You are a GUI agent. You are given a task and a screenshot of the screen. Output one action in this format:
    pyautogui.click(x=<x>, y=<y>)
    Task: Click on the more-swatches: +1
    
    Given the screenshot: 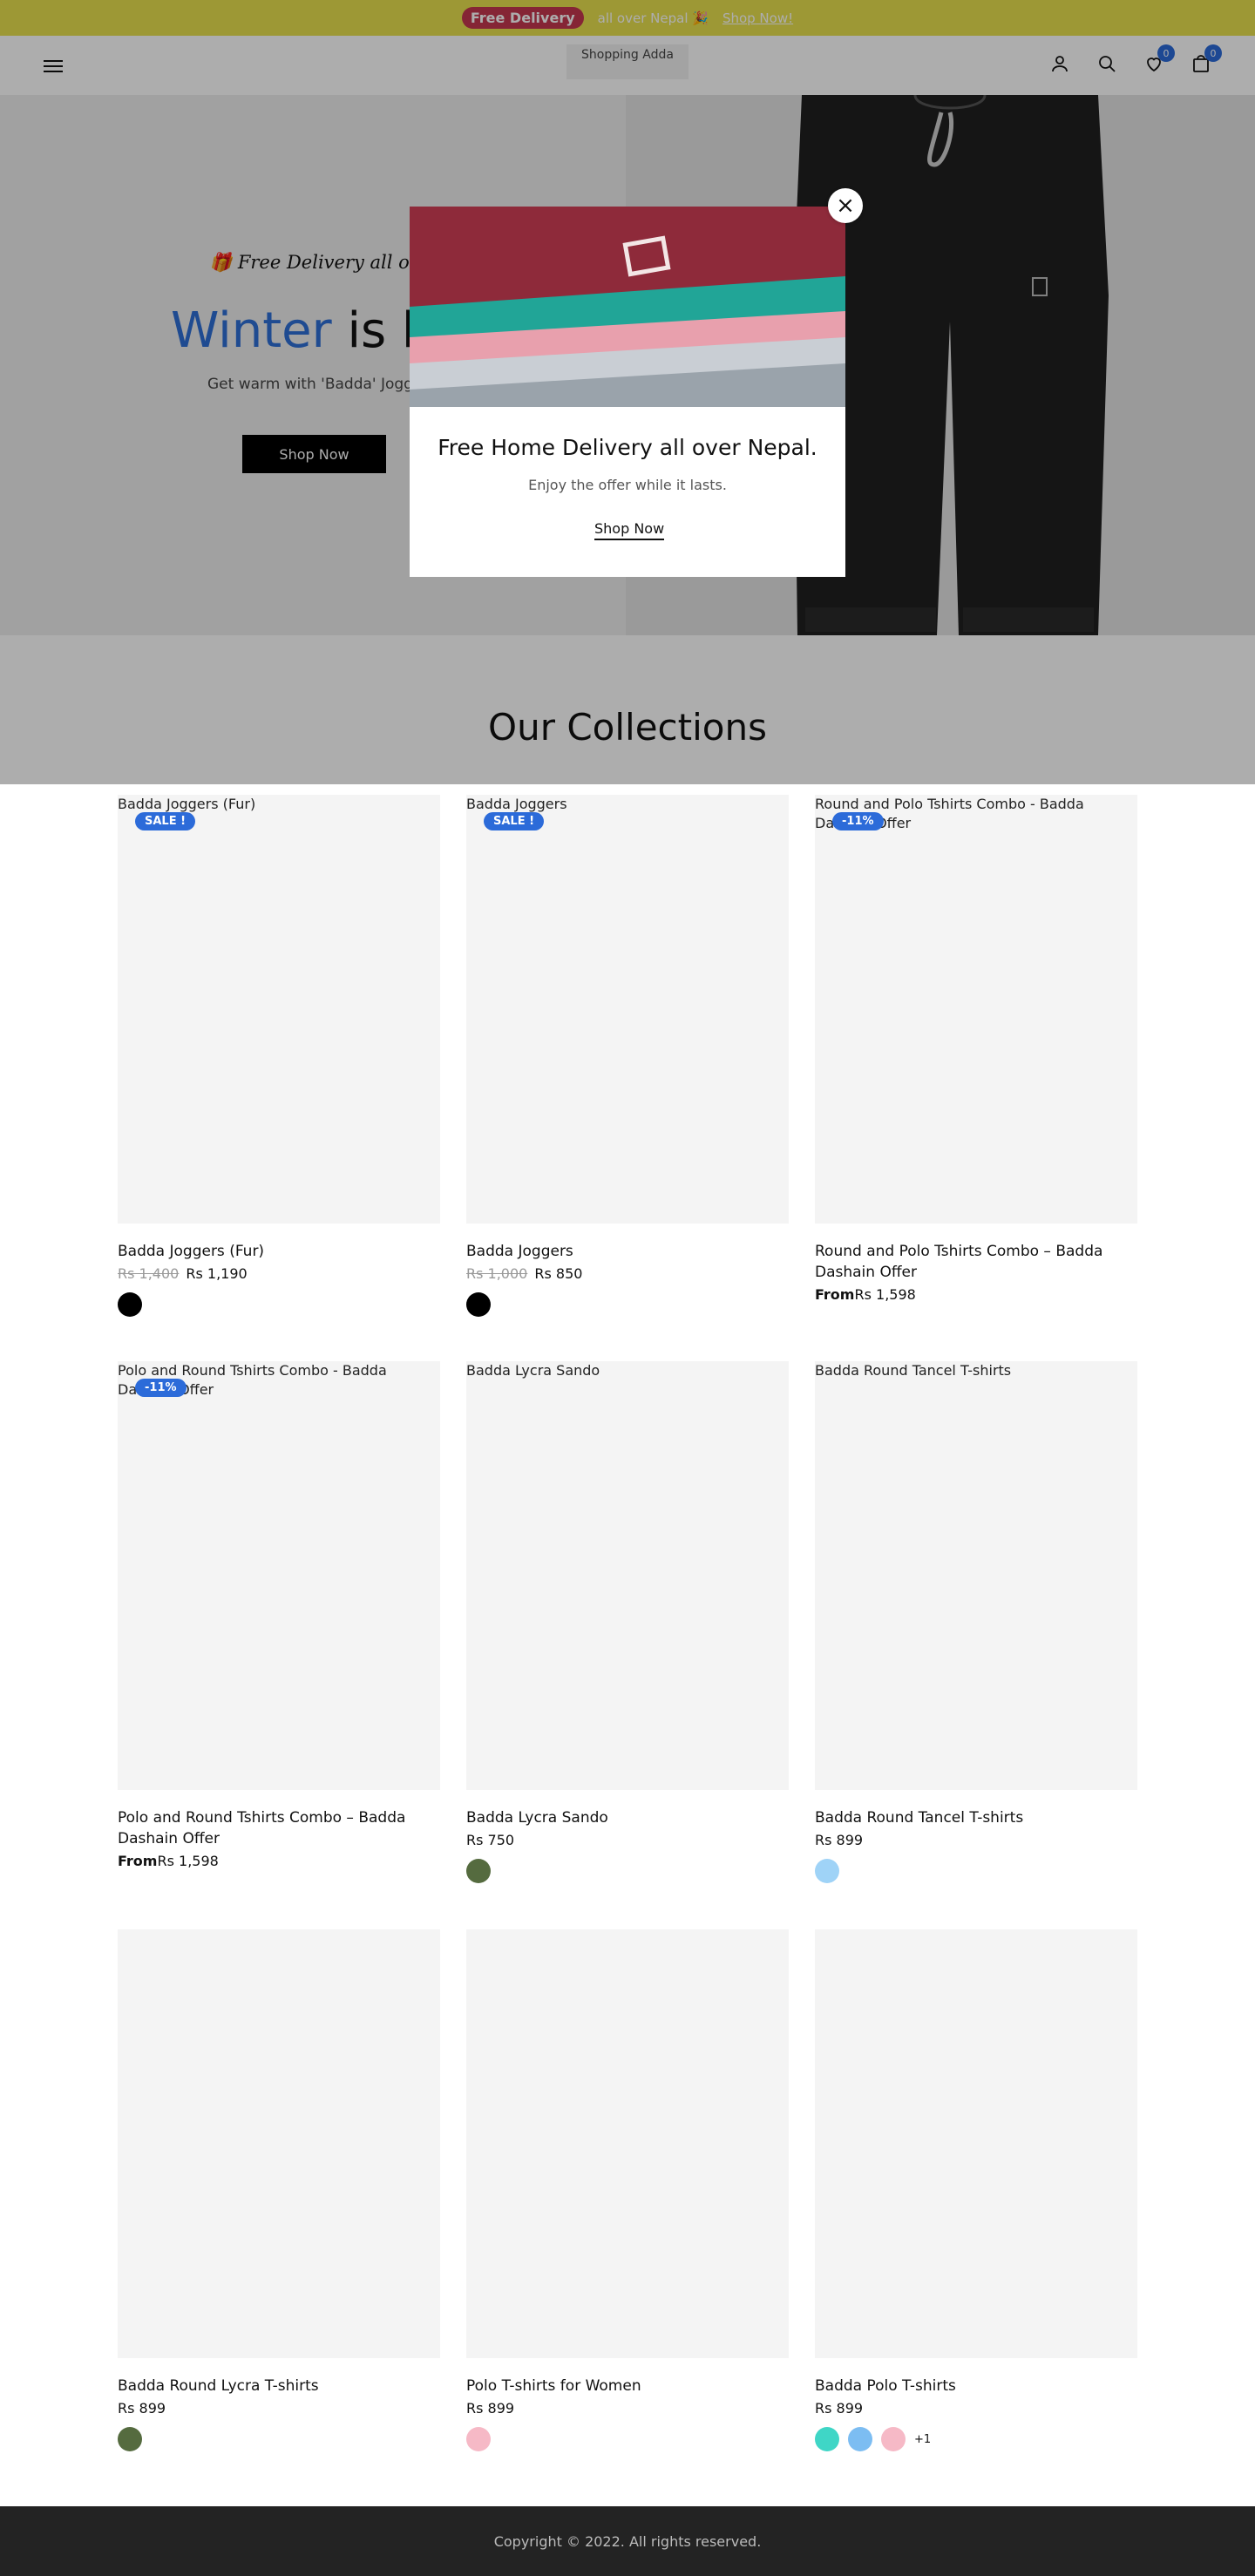 What is the action you would take?
    pyautogui.click(x=923, y=2440)
    